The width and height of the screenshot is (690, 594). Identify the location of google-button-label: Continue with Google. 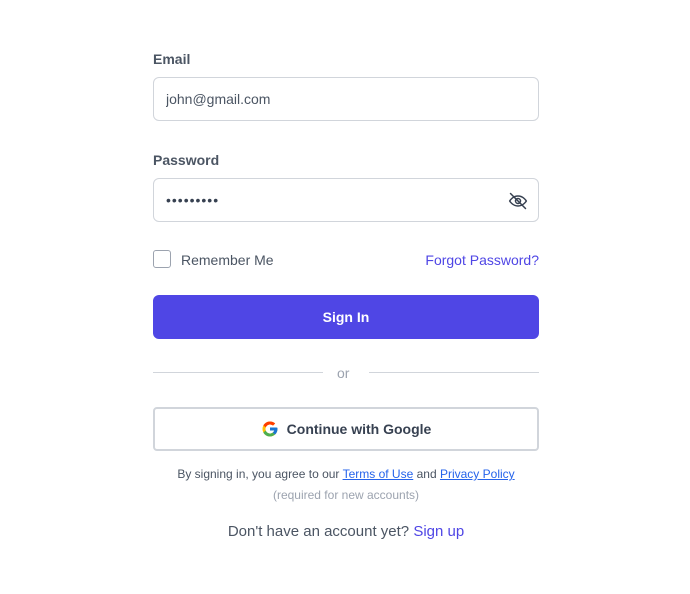
(359, 429).